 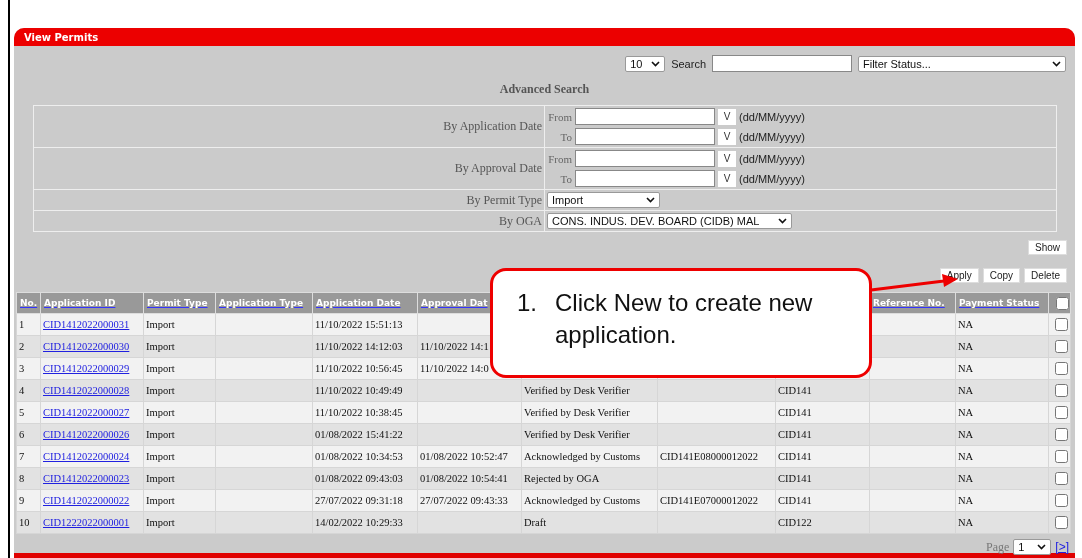 I want to click on next-page-link: [>], so click(x=1062, y=547).